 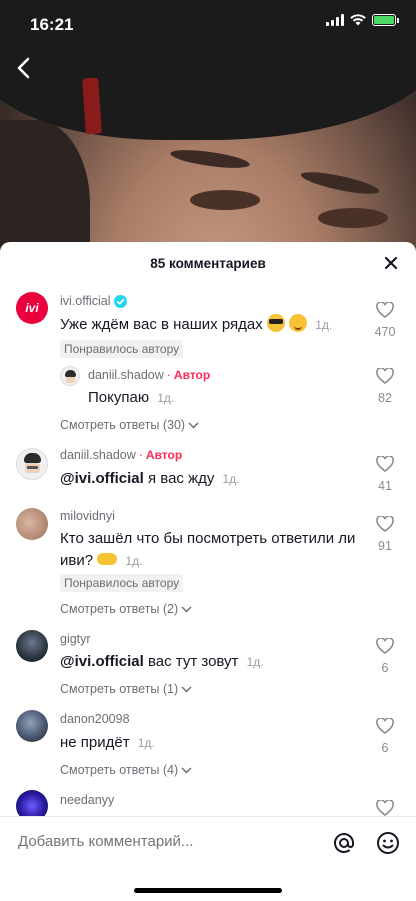 What do you see at coordinates (385, 398) in the screenshot?
I see `like-count: 82` at bounding box center [385, 398].